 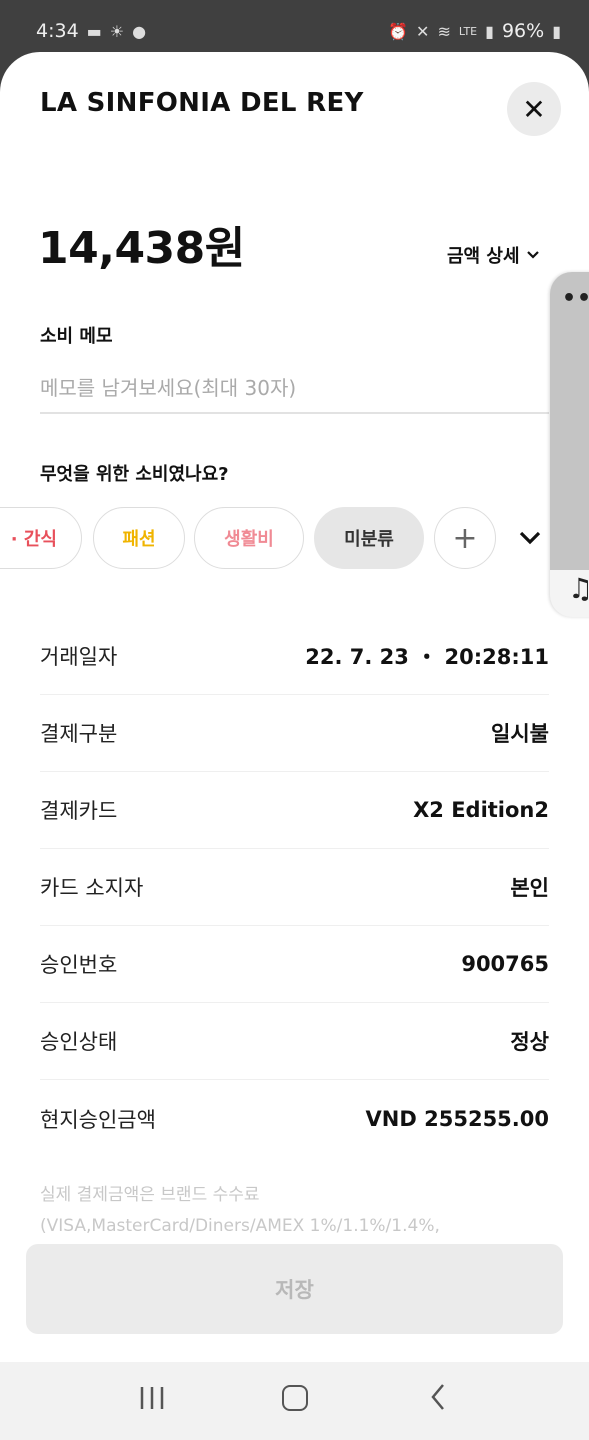 I want to click on memo-label: 소비 메모, so click(x=76, y=336).